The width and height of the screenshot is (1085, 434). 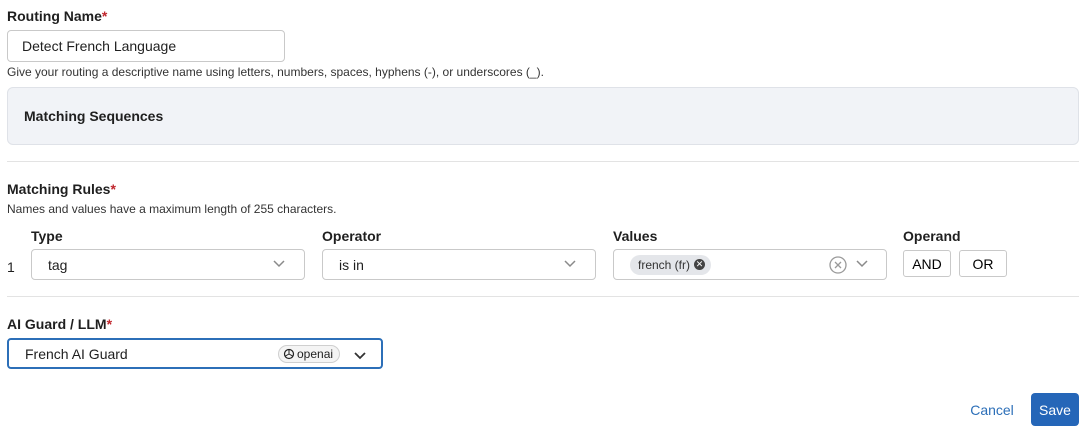 What do you see at coordinates (352, 236) in the screenshot?
I see `column-header-operator: Operator` at bounding box center [352, 236].